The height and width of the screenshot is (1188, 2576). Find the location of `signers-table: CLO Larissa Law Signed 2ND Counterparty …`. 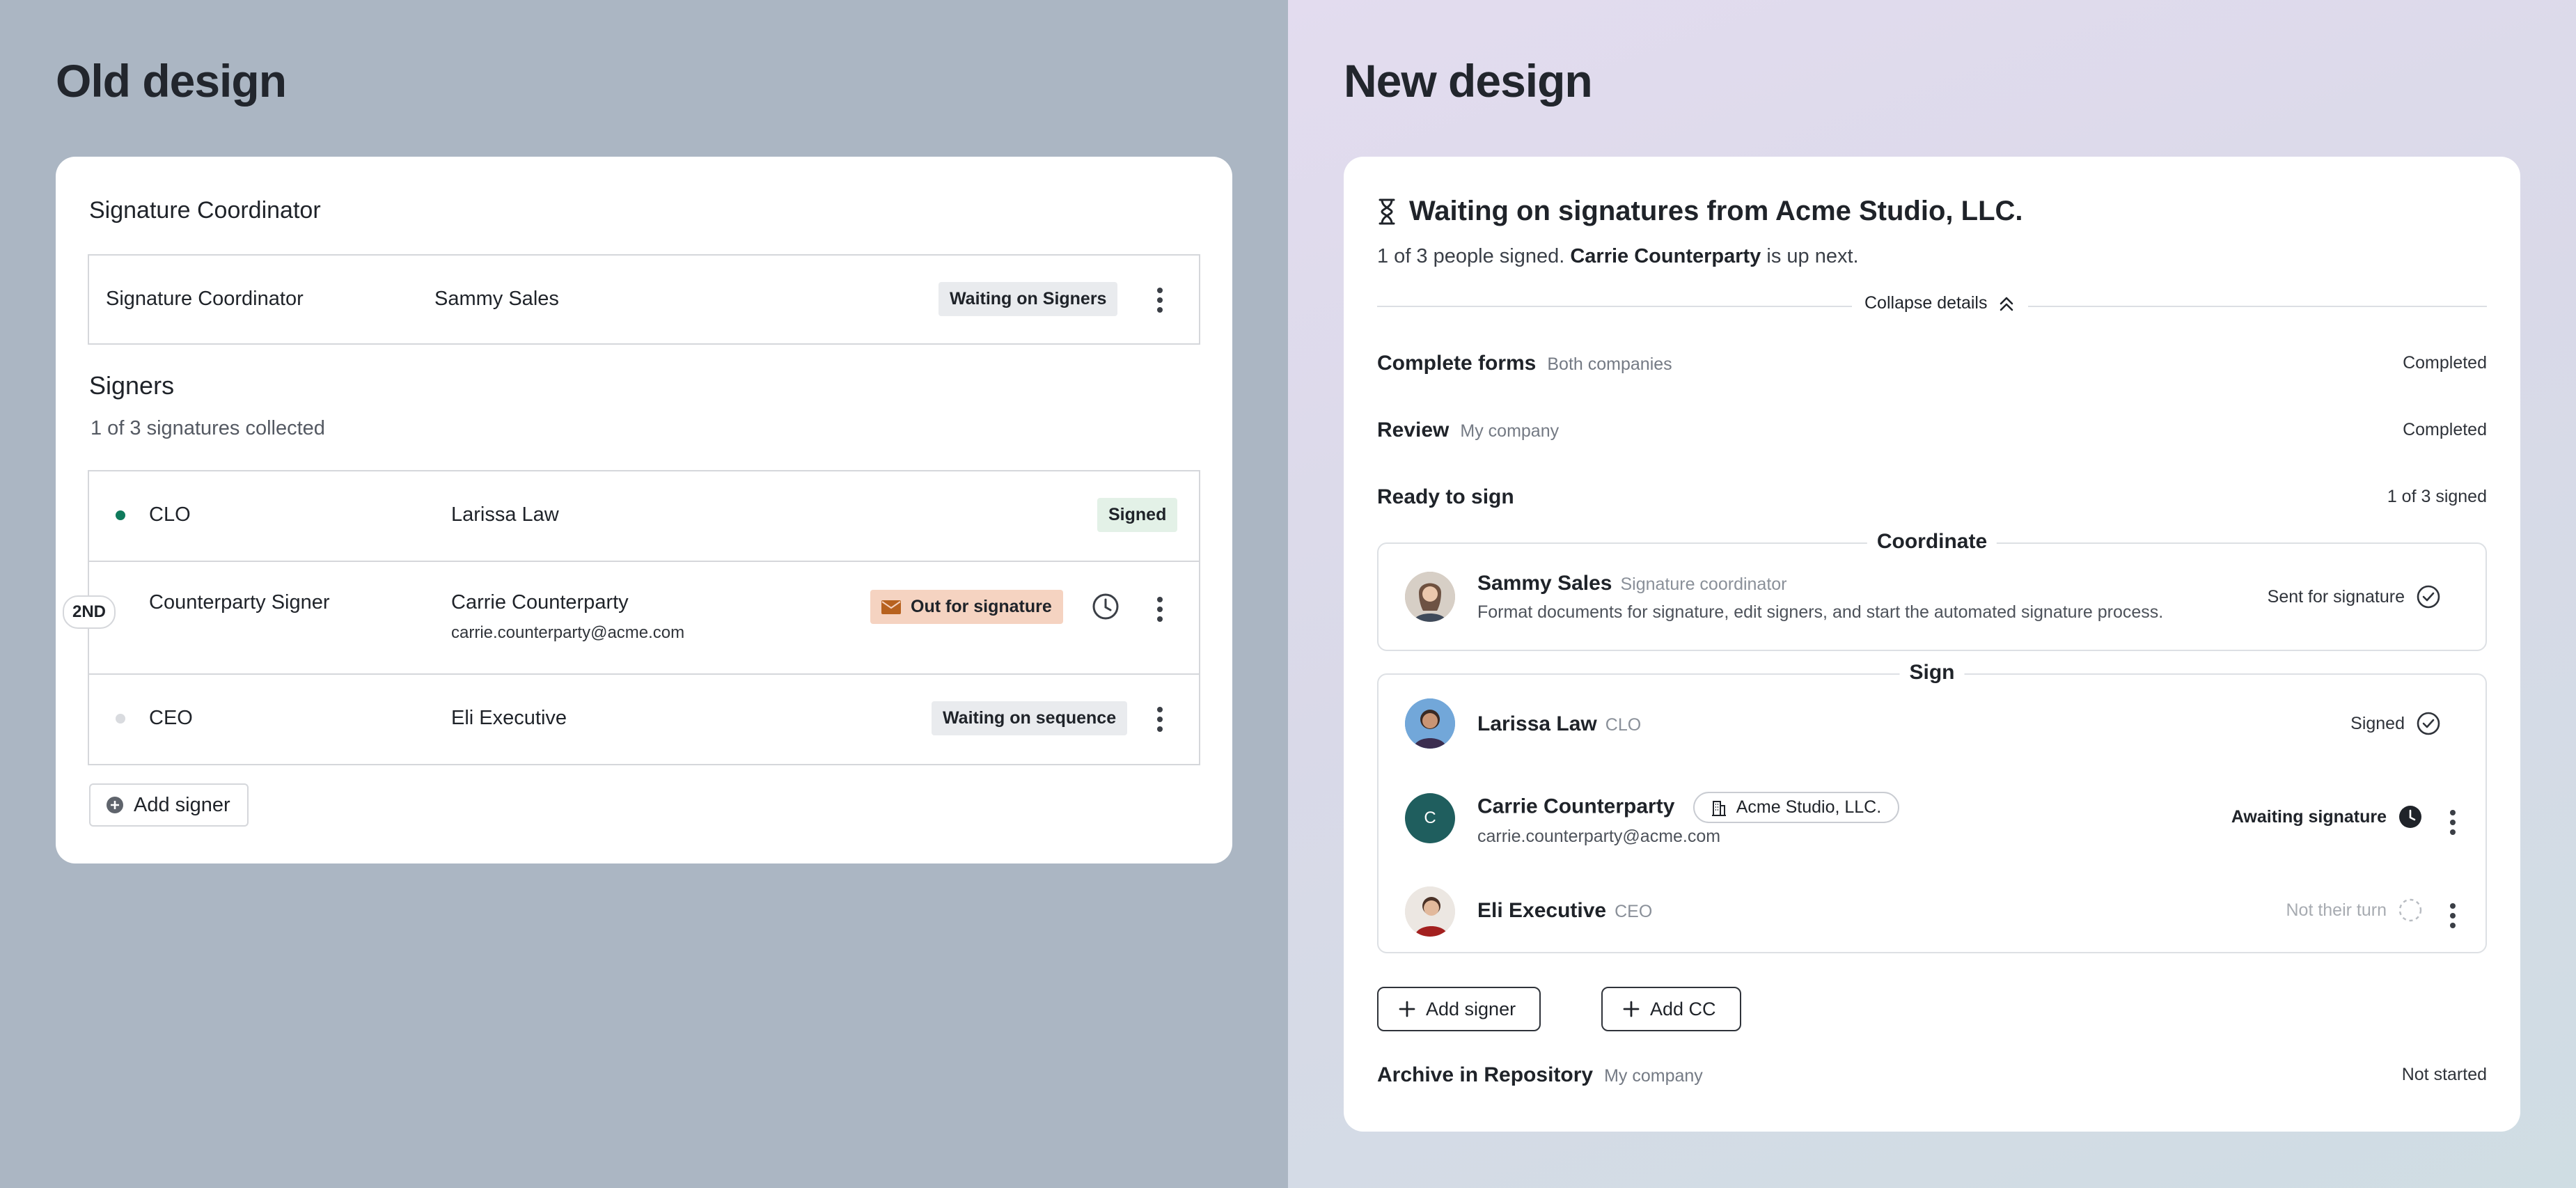

signers-table: CLO Larissa Law Signed 2ND Counterparty … is located at coordinates (631, 617).